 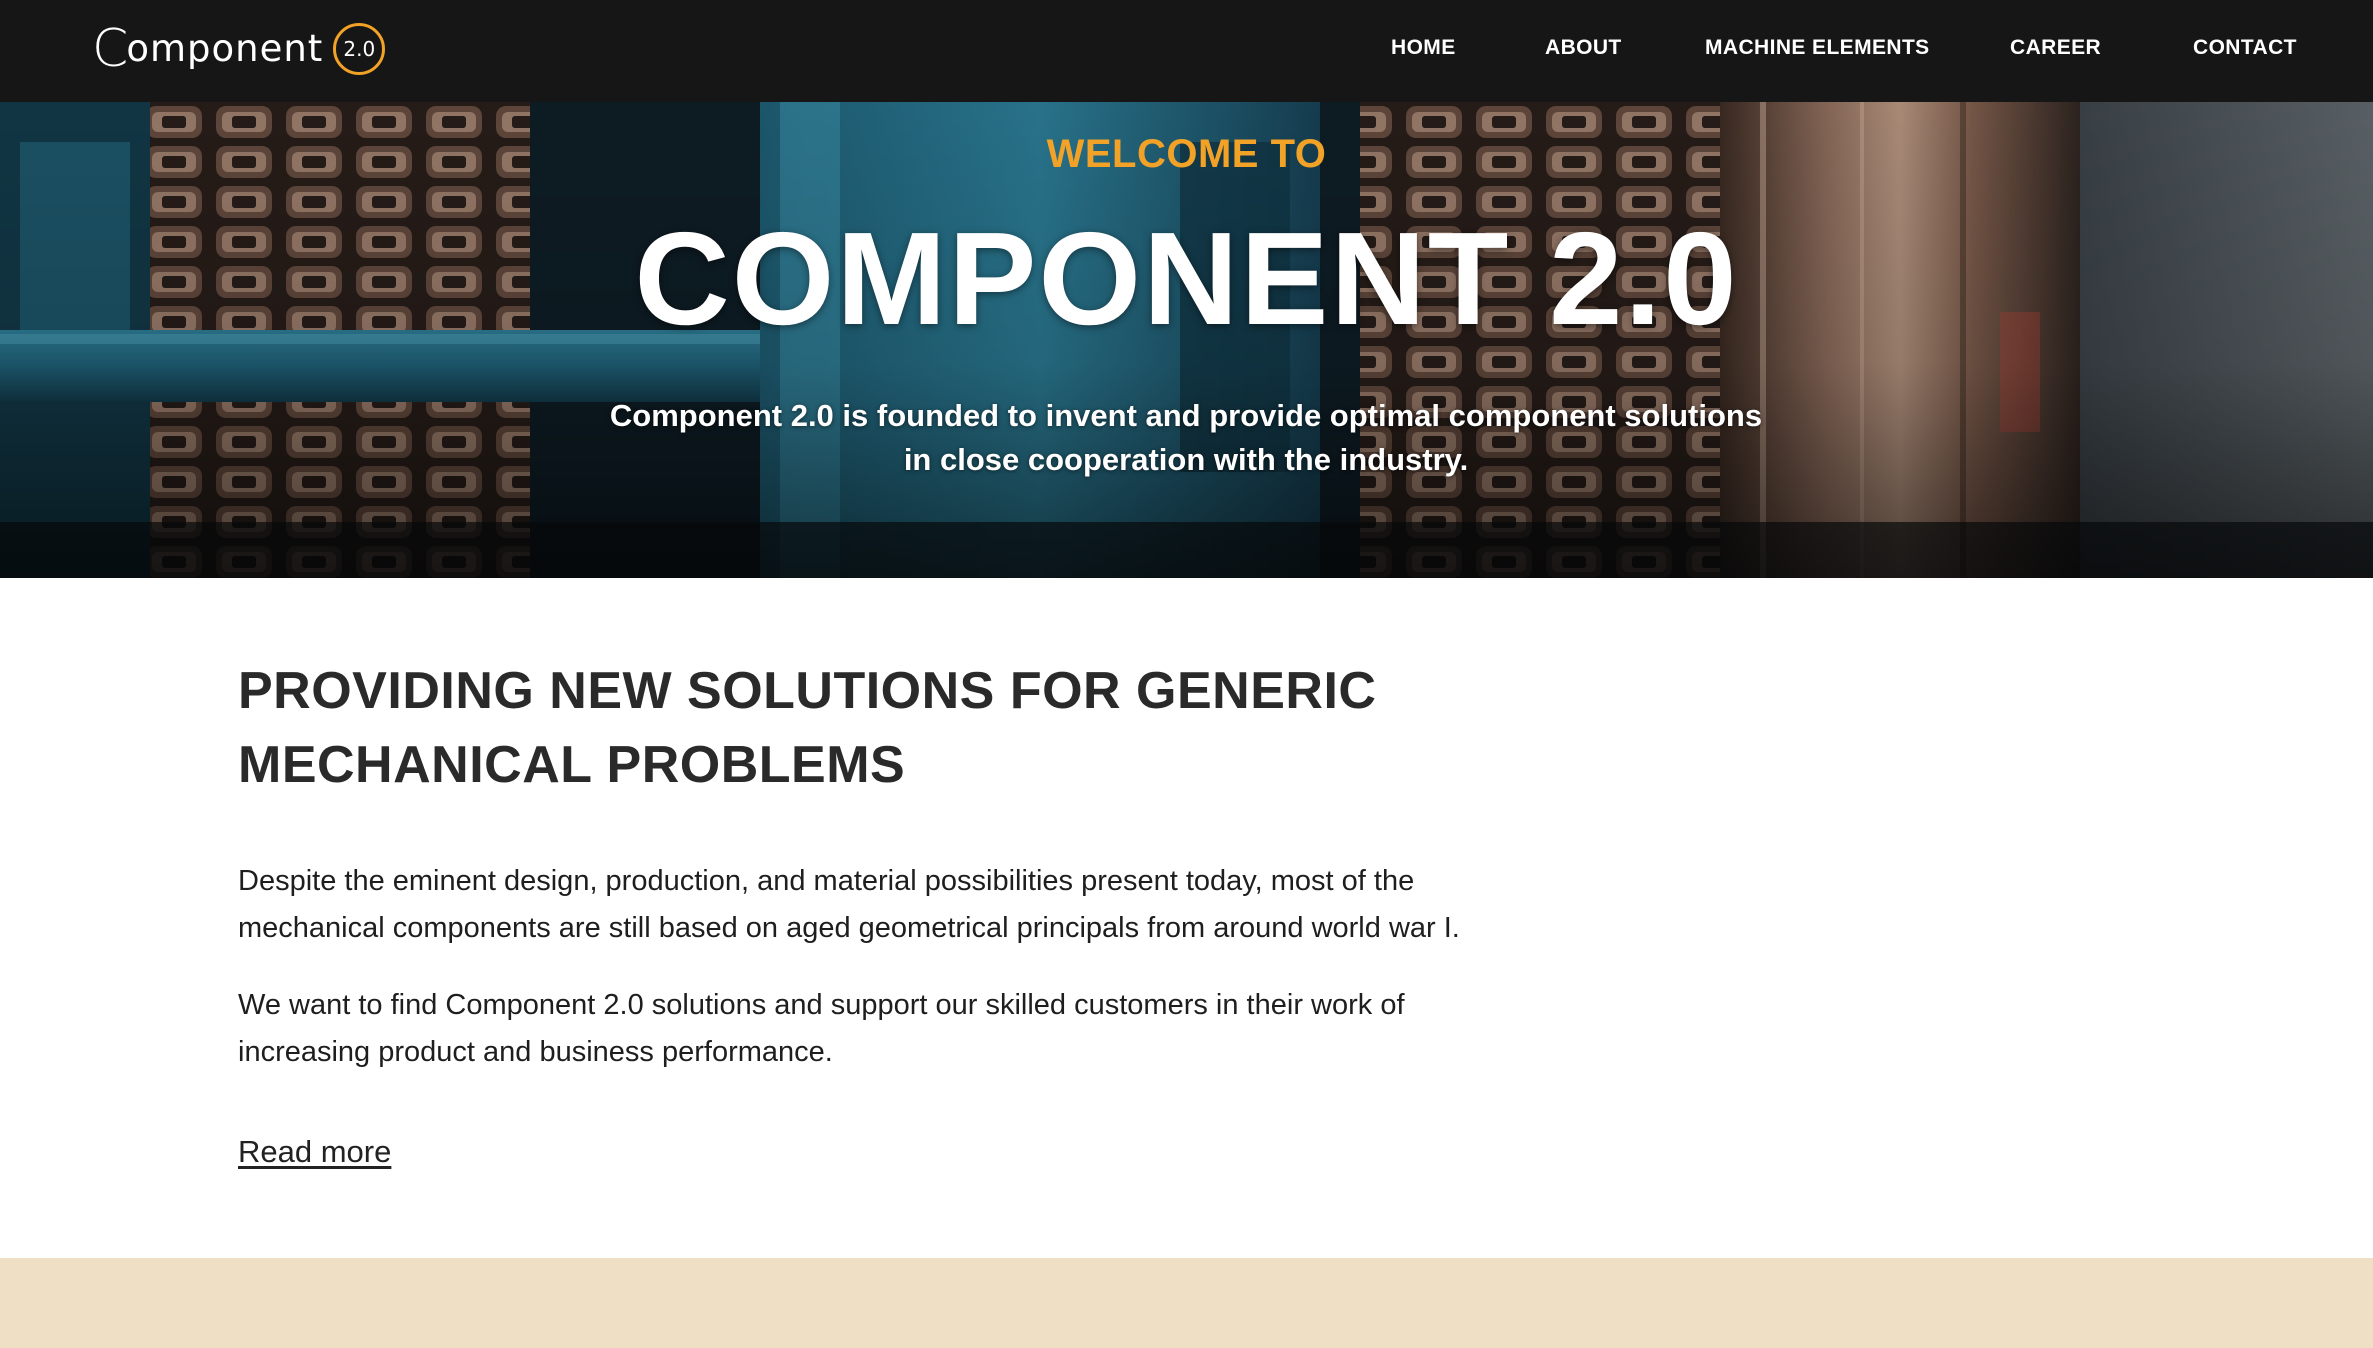 I want to click on nav-machine-elements-link: MACHINE ELEMENTS, so click(x=1817, y=48).